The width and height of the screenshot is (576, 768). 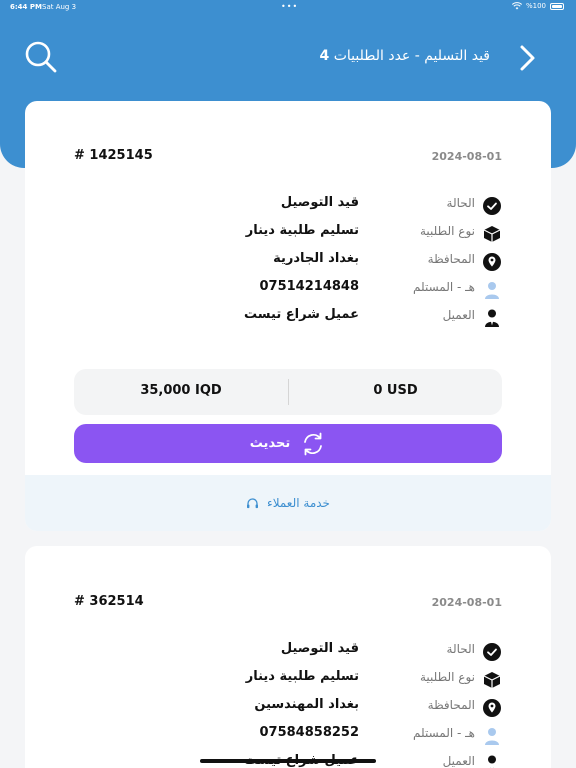 I want to click on multitask-dots: •••, so click(x=289, y=6).